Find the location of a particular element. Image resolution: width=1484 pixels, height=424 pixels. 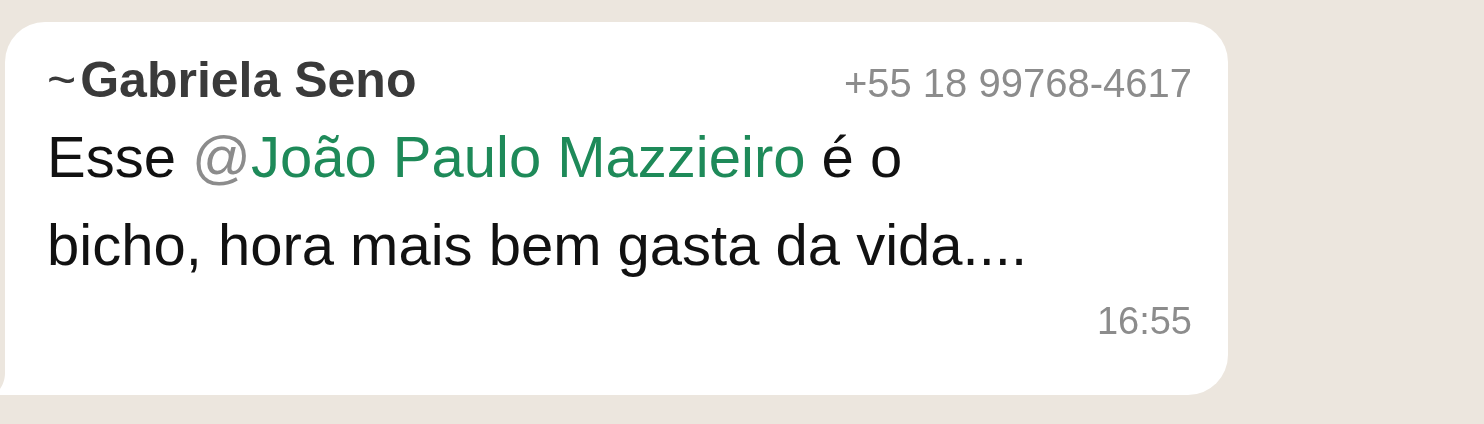

tilde-mark: ~ is located at coordinates (62, 80).